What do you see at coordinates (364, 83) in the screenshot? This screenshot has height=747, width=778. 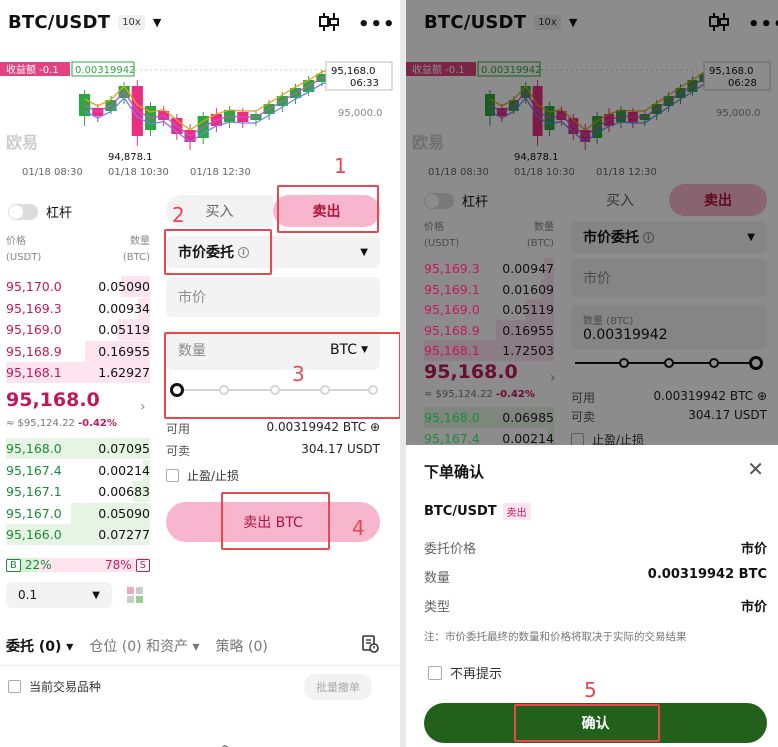 I see `countdown: 06:33` at bounding box center [364, 83].